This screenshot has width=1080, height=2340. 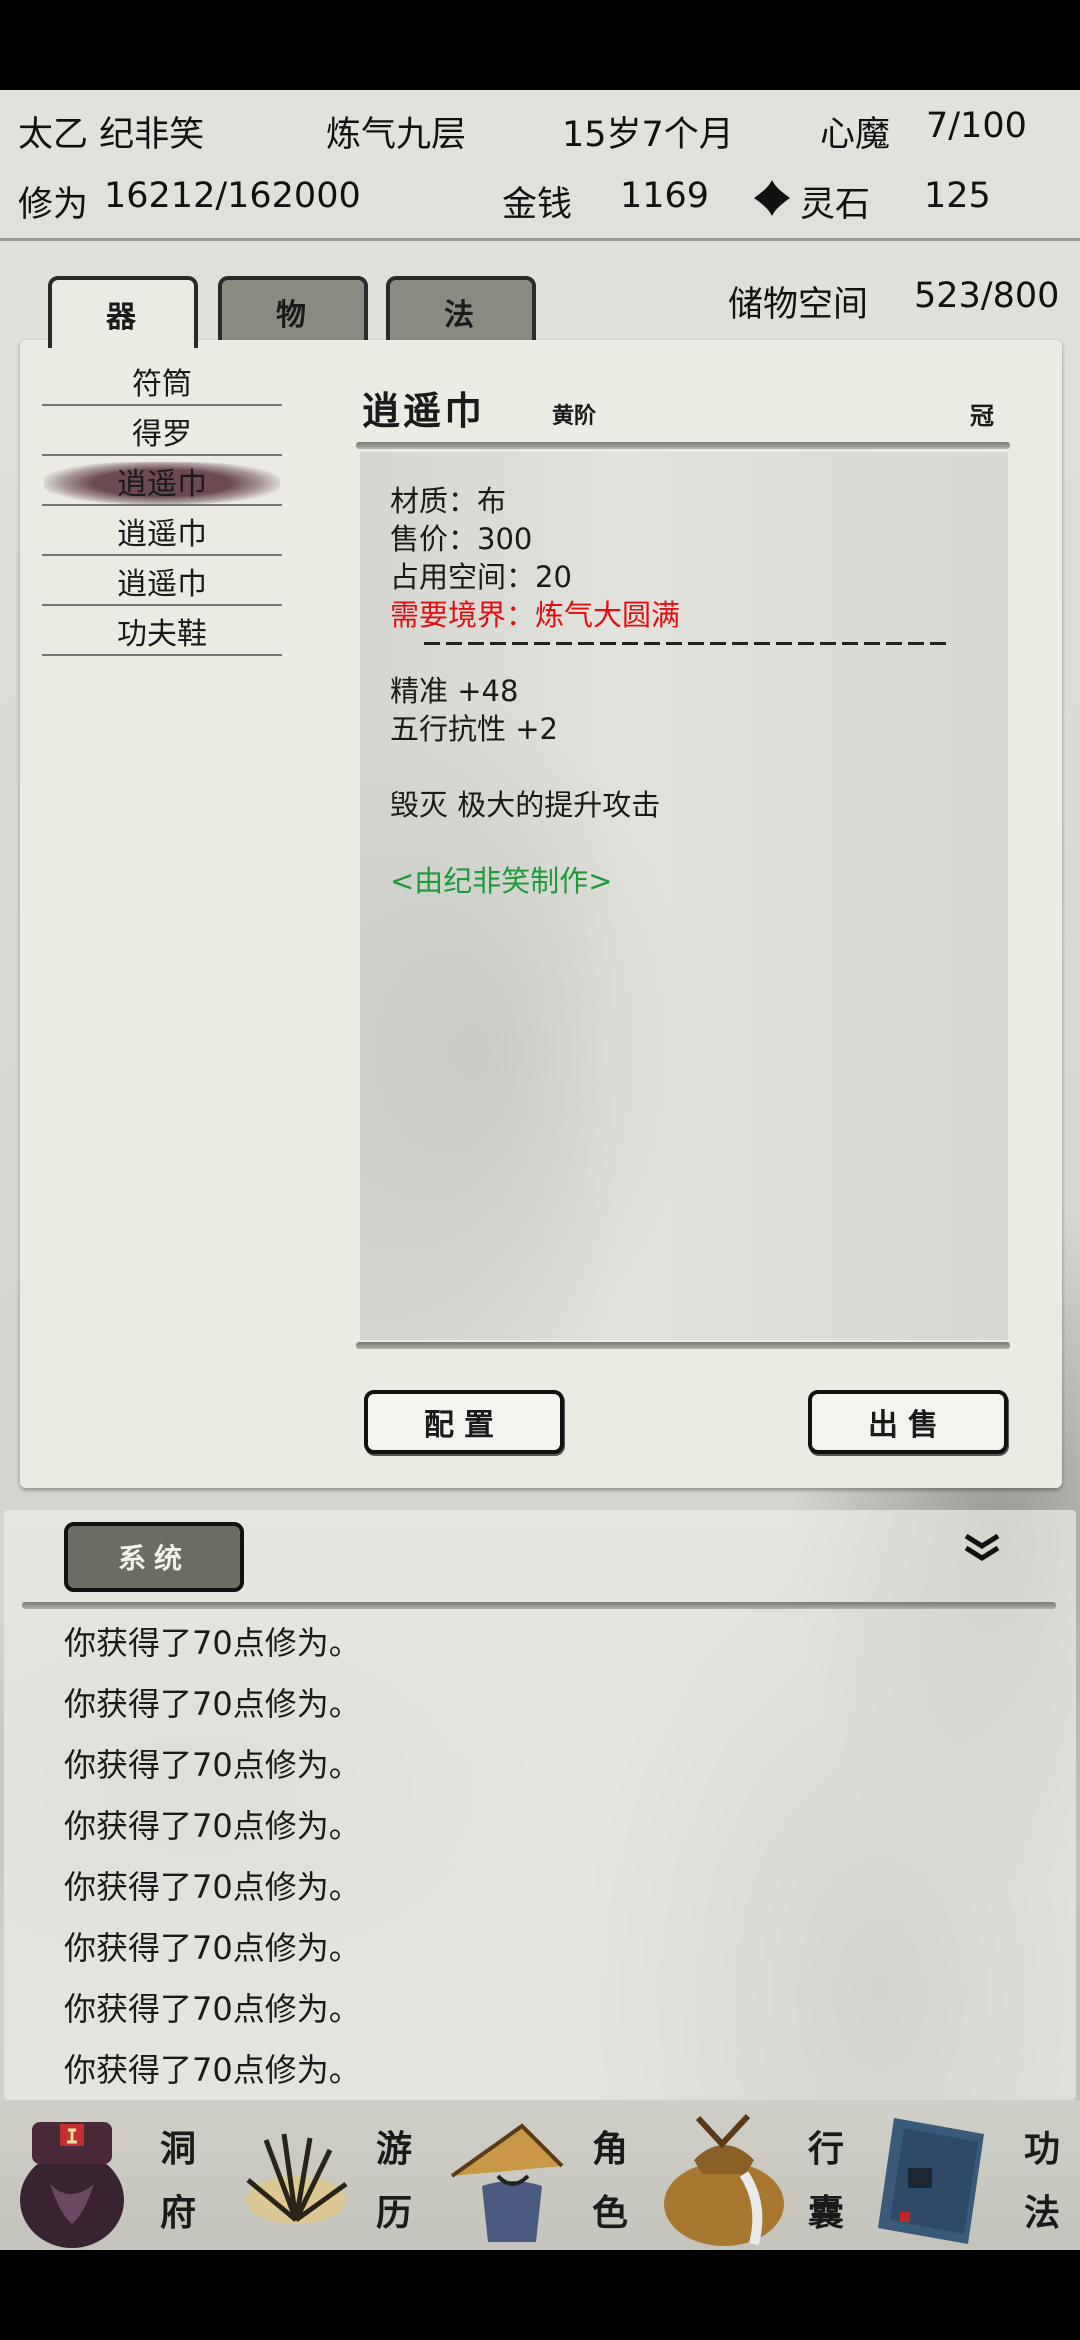 I want to click on spirit-stone-icon, so click(x=772, y=198).